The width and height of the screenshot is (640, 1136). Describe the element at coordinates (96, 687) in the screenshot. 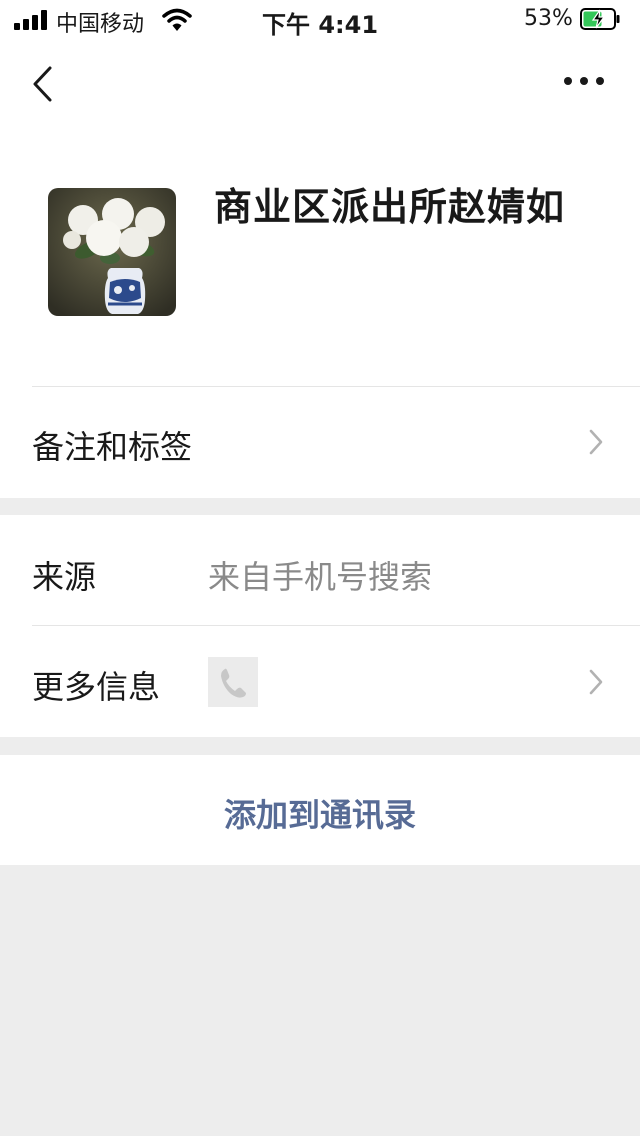

I see `more-info-label: 更多信息` at that location.